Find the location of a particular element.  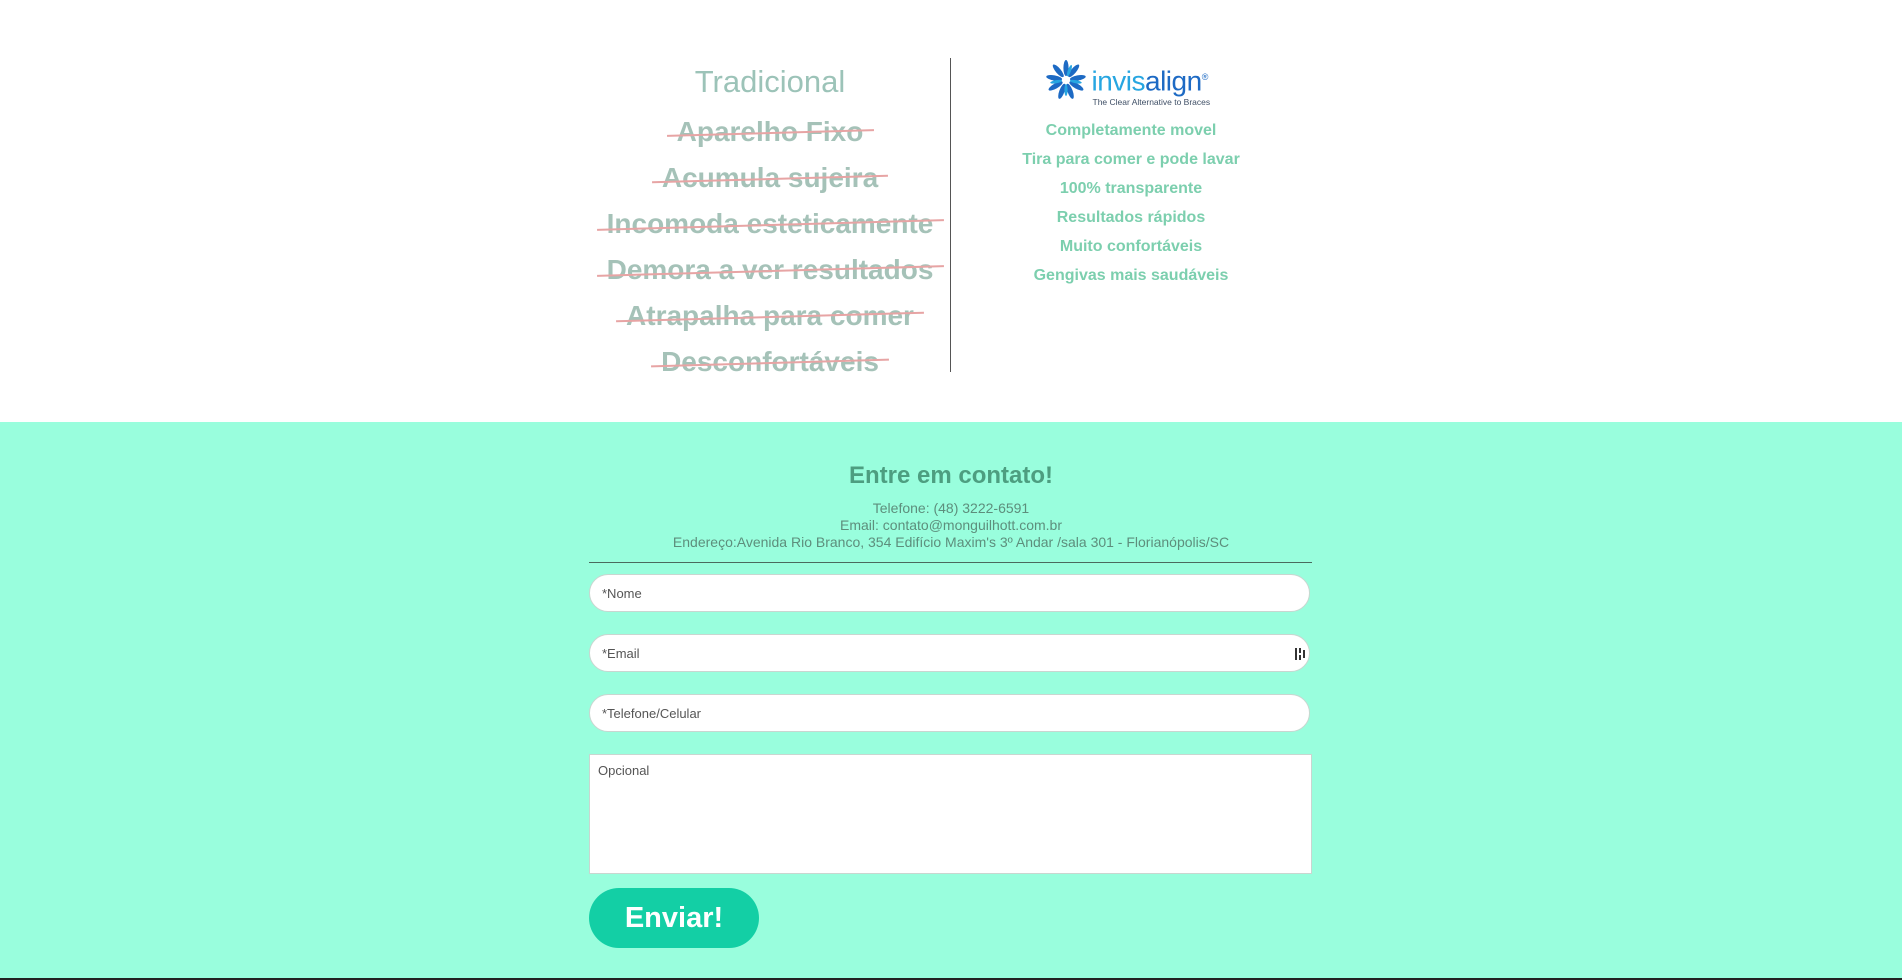

traditional-item: Desconfortáveis is located at coordinates (770, 362).